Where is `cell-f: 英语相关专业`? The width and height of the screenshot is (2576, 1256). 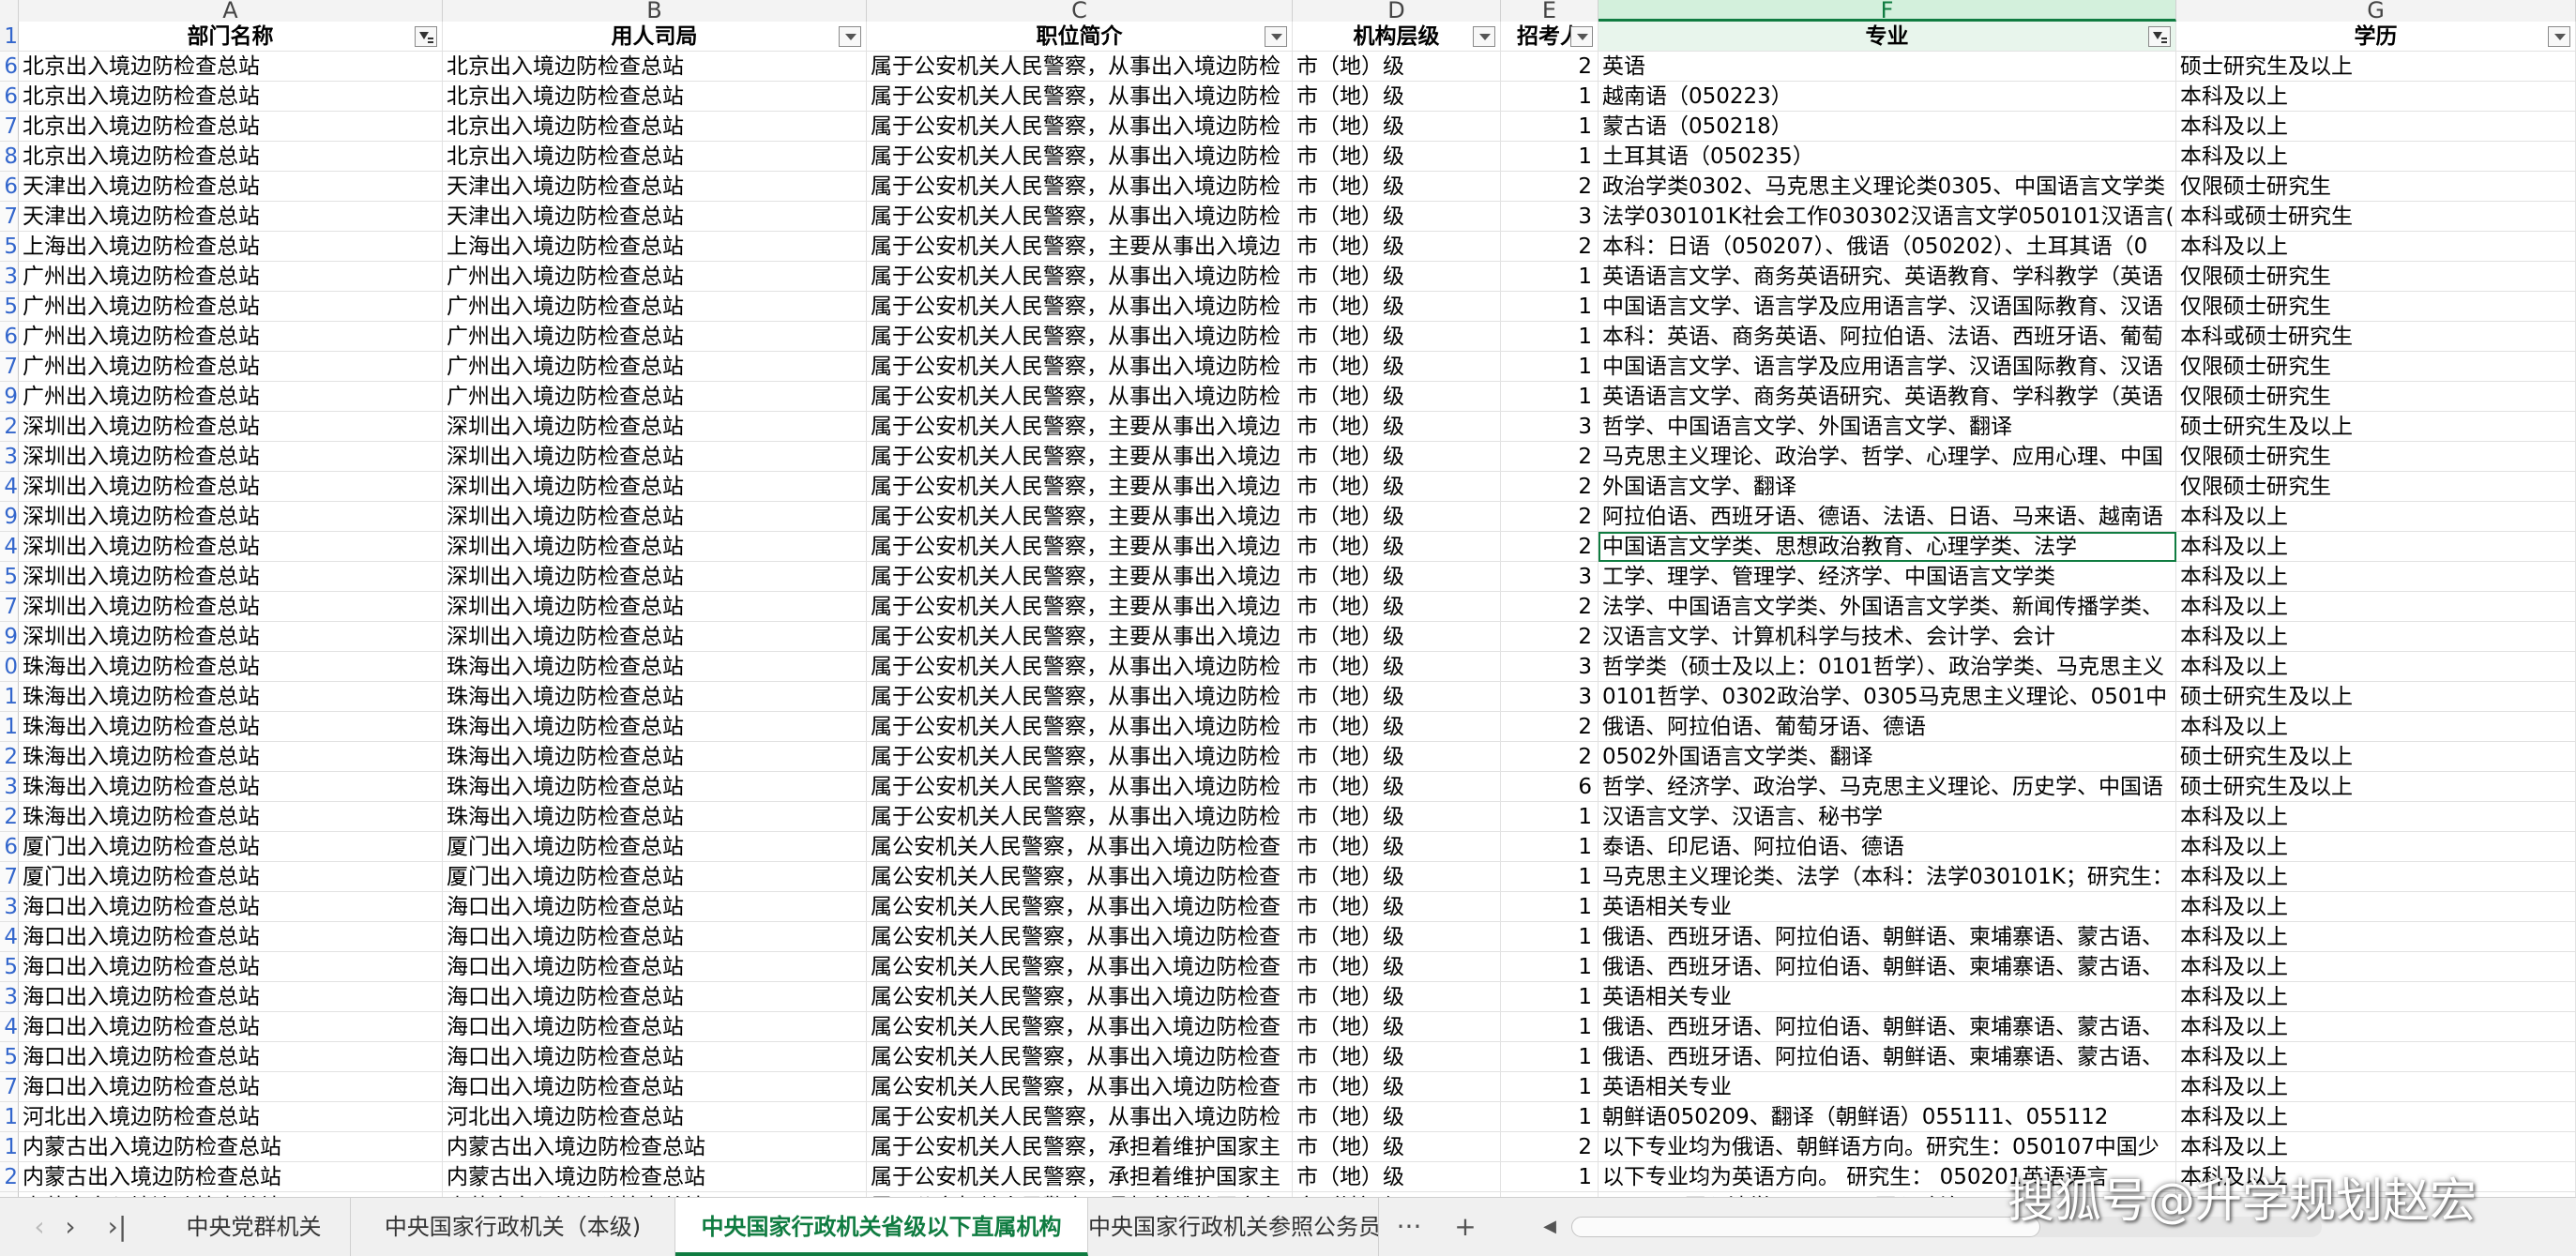 cell-f: 英语相关专业 is located at coordinates (1887, 1087).